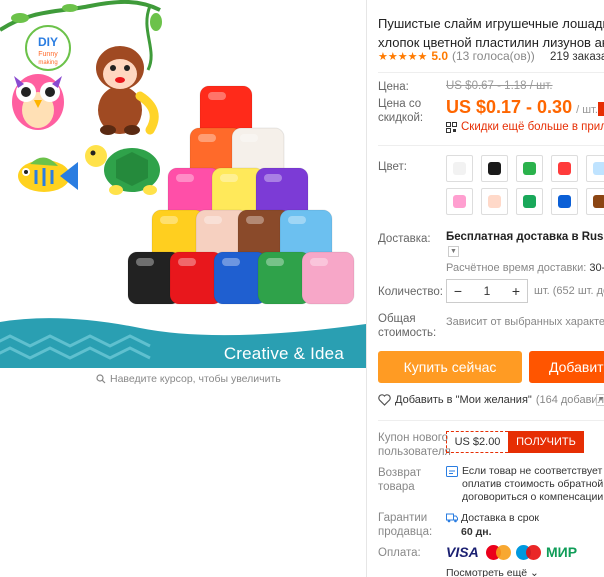 This screenshot has height=577, width=604. I want to click on magnifier-icon, so click(101, 379).